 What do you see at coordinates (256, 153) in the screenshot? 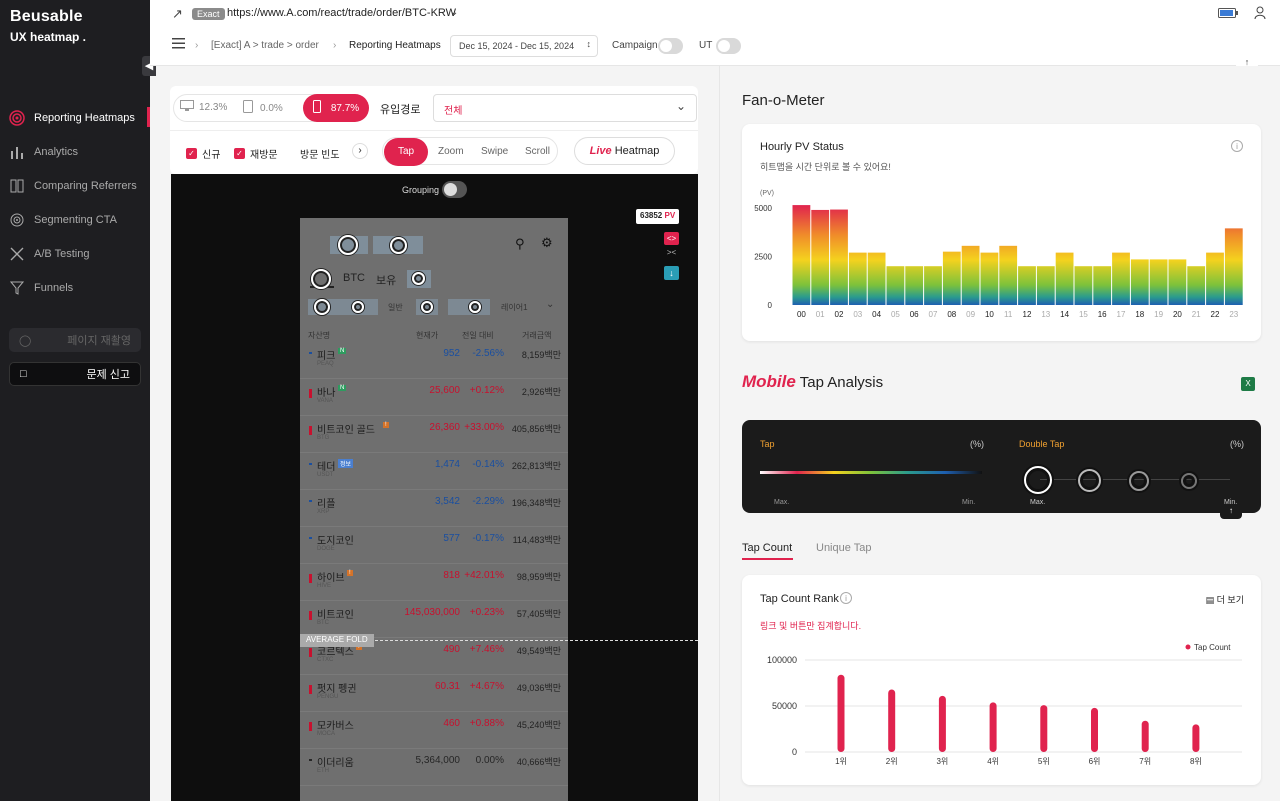
I see `returning-visitor-checkbox: ✓ 재방문` at bounding box center [256, 153].